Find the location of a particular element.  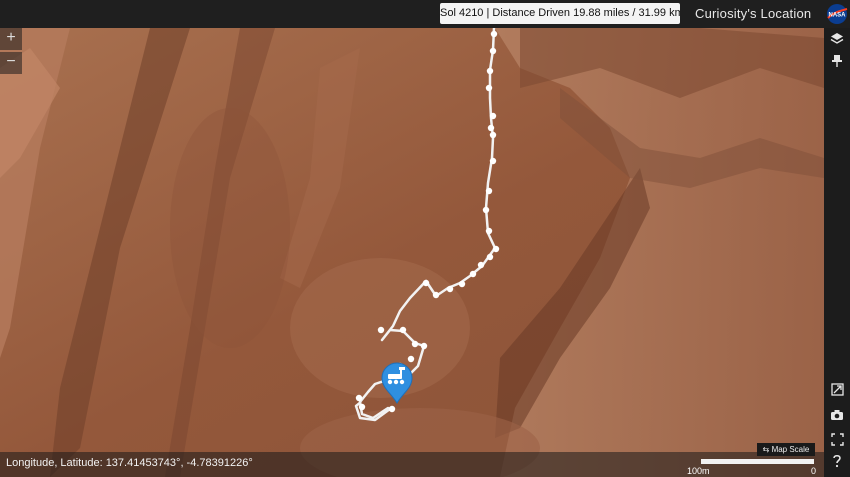

svg-text: NASA is located at coordinates (837, 16).